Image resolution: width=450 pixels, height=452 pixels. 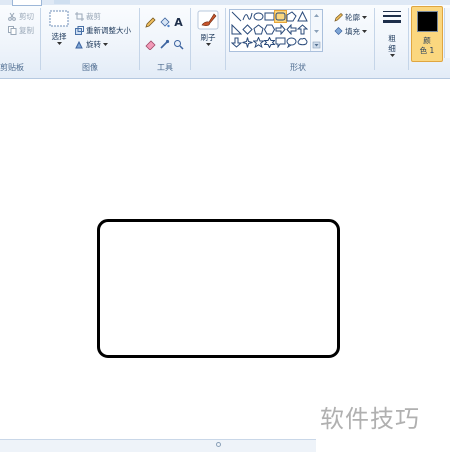 I want to click on oval-shape-icon, so click(x=258, y=16).